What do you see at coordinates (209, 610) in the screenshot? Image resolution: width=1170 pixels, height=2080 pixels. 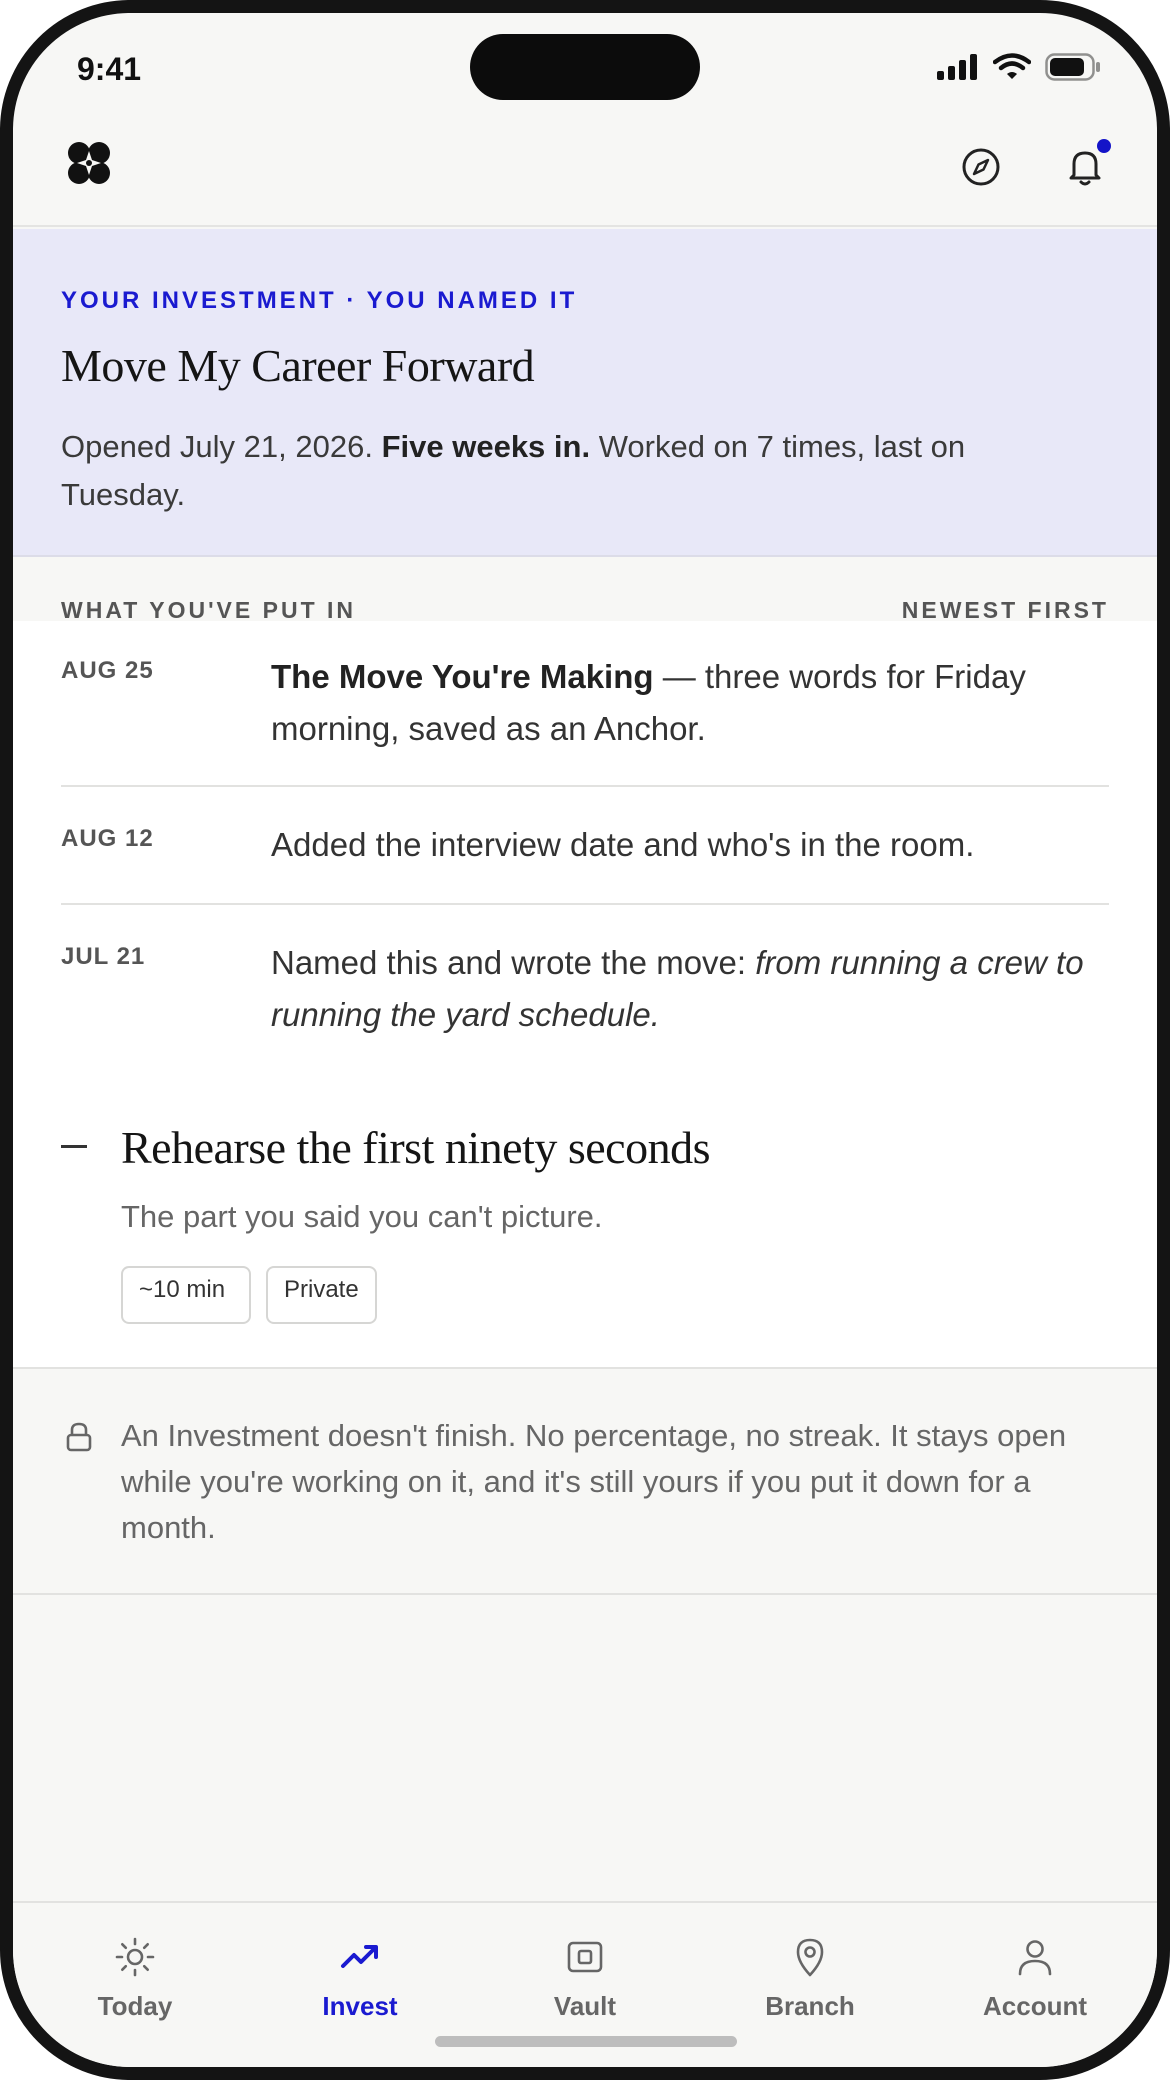 I see `log-section-label: WHAT YOU'VE PUT IN` at bounding box center [209, 610].